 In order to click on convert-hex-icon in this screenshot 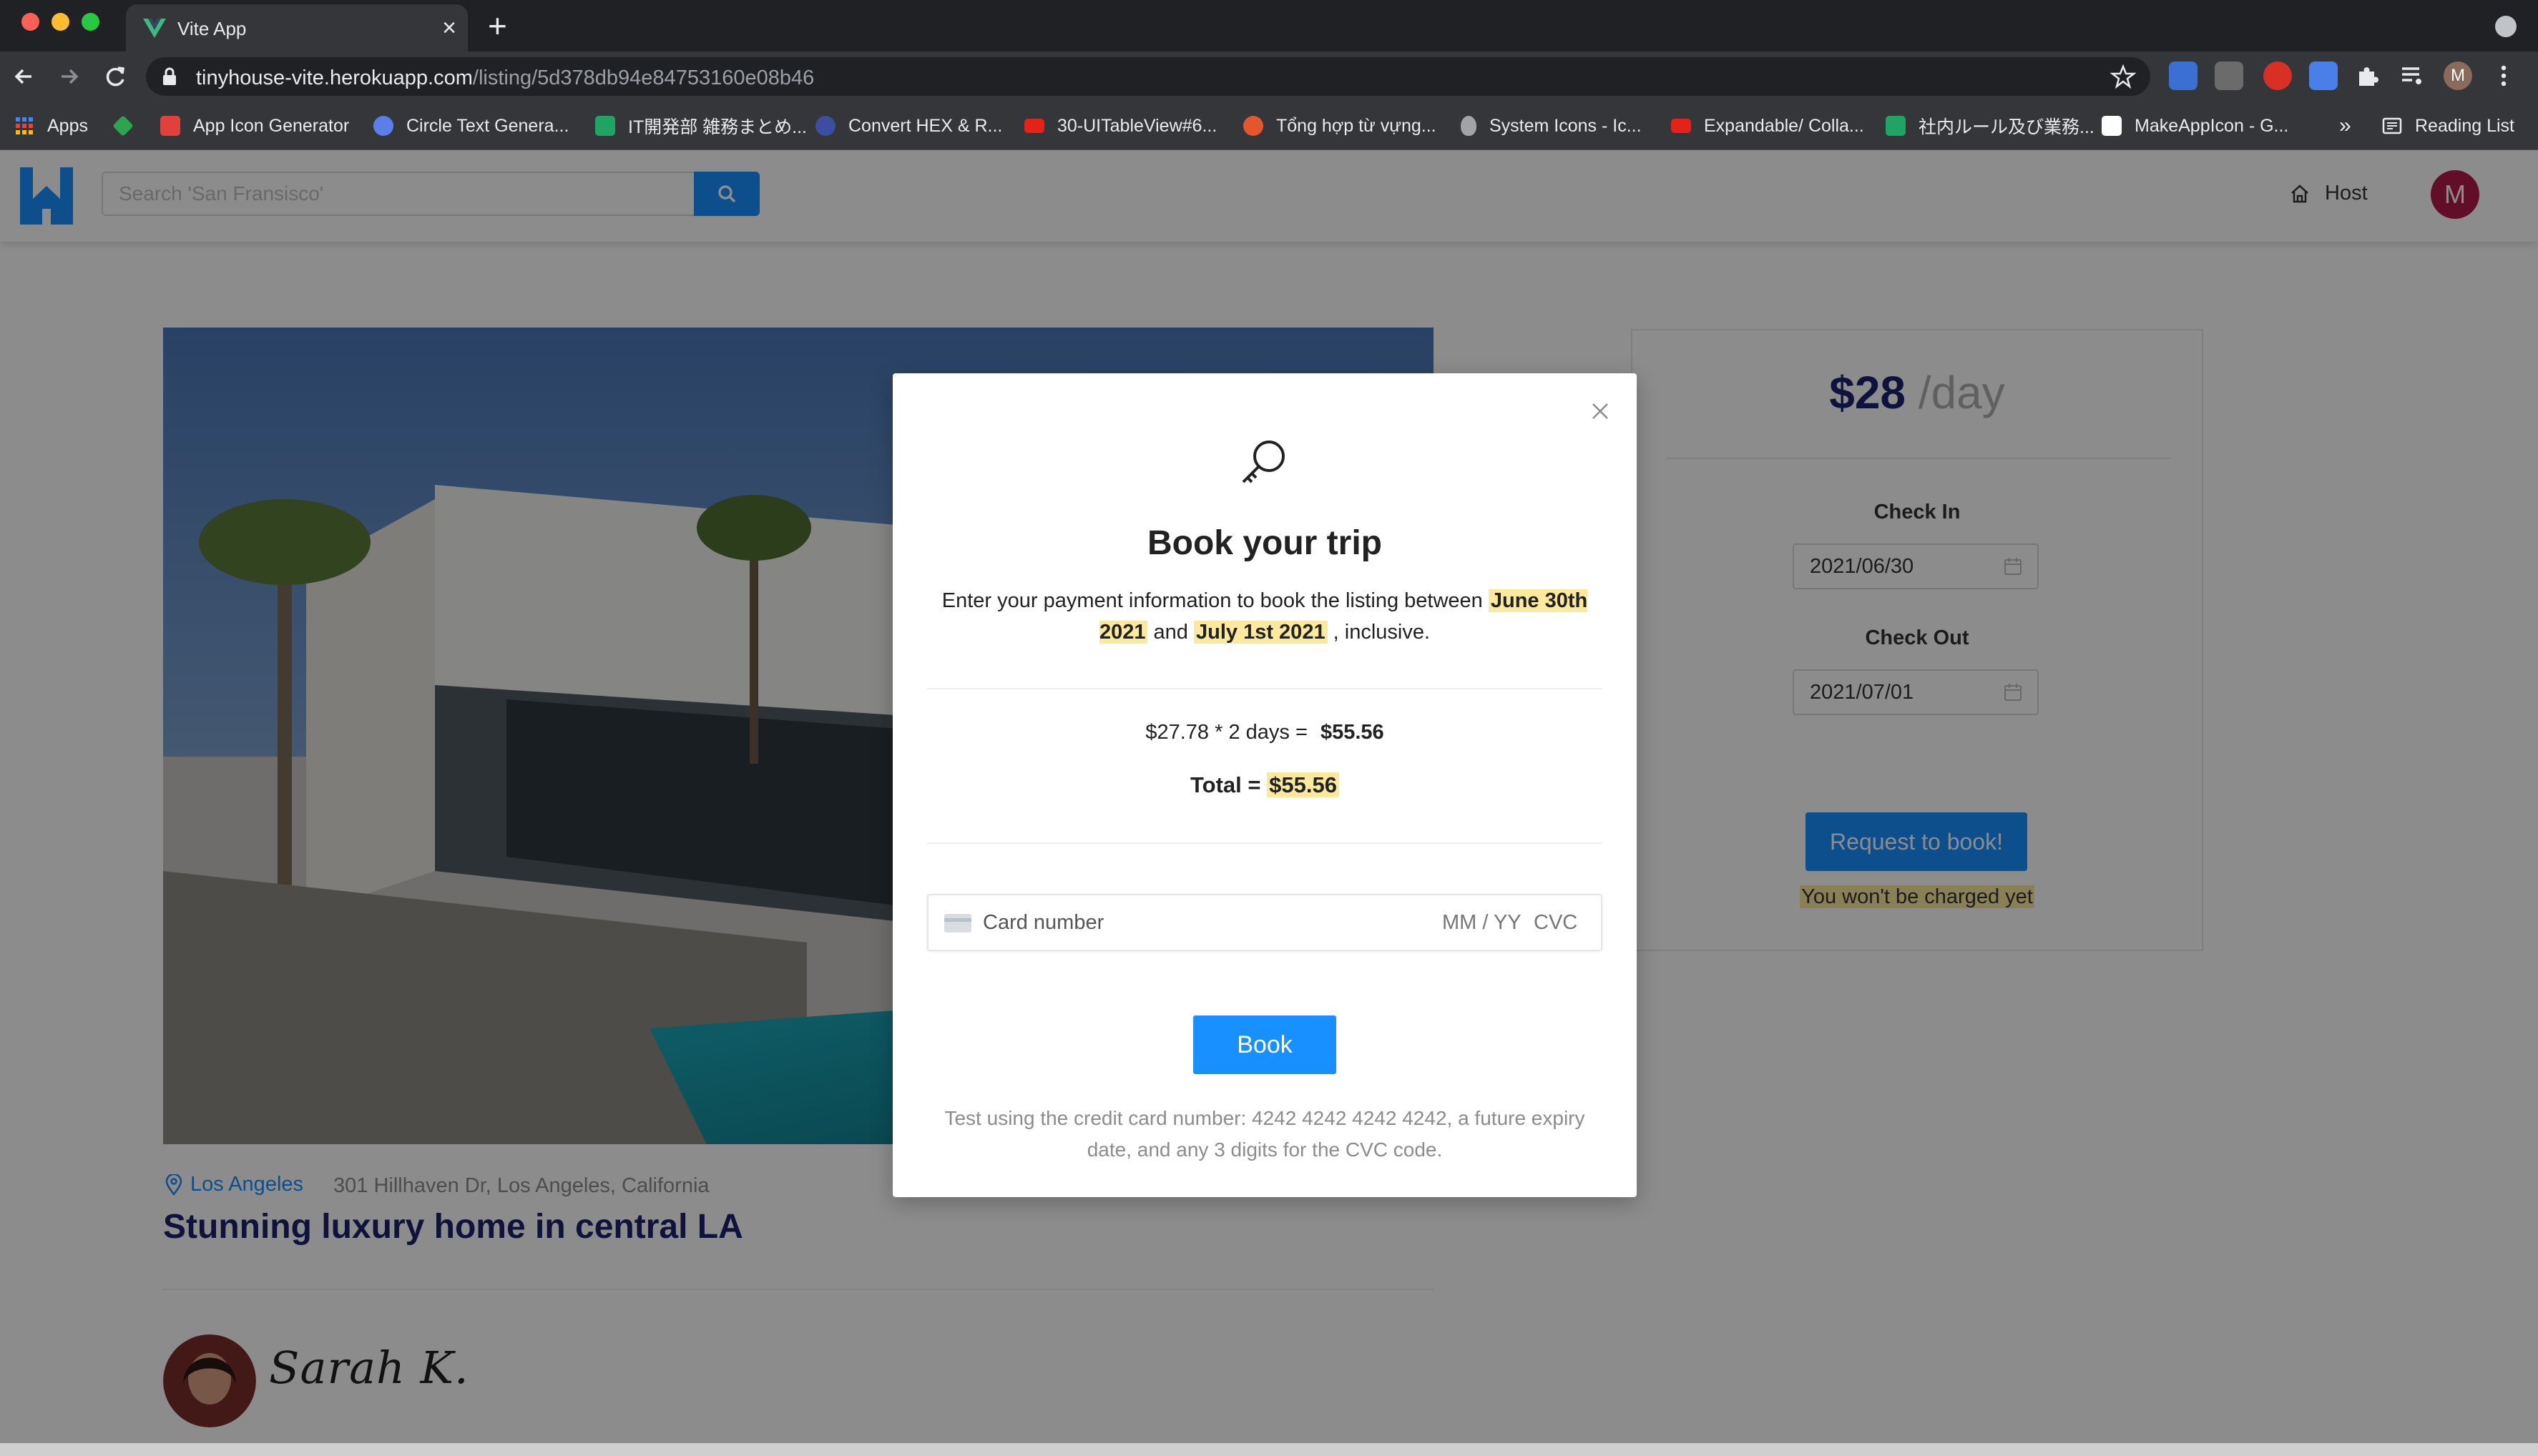, I will do `click(826, 126)`.